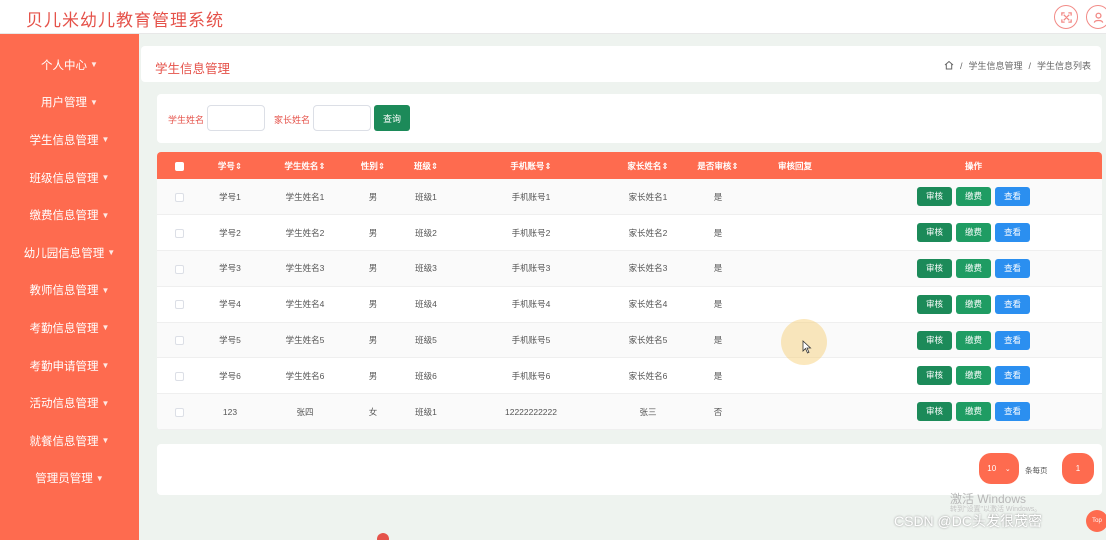  Describe the element at coordinates (64, 65) in the screenshot. I see `sidebar-item-label: 个人中心` at that location.